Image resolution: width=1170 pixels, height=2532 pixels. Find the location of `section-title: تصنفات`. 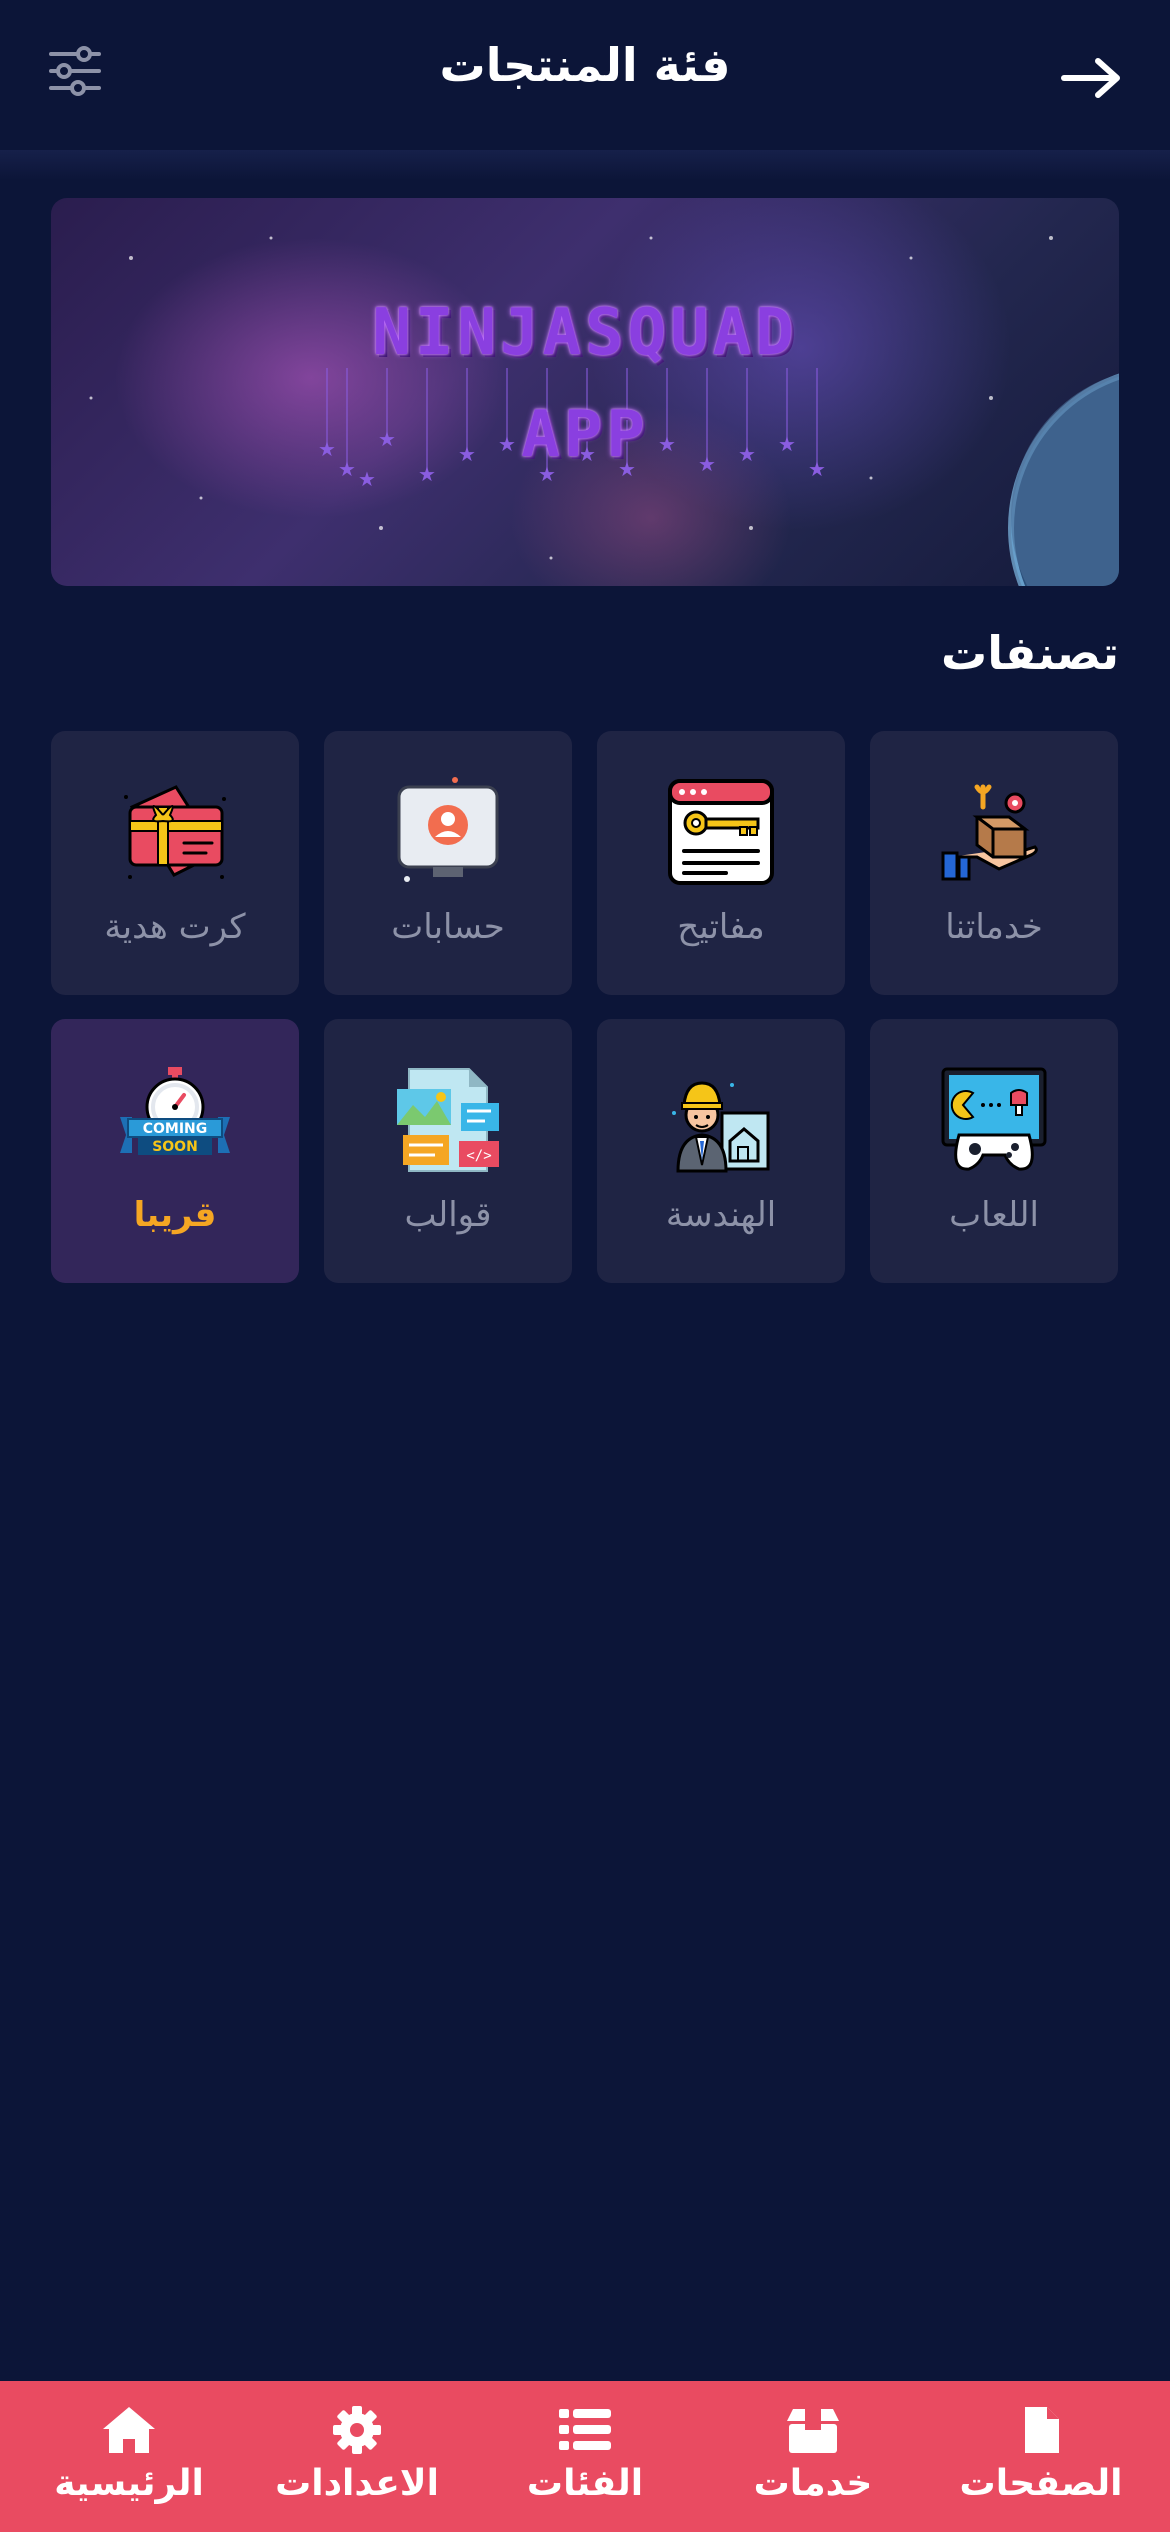

section-title: تصنفات is located at coordinates (1030, 653).